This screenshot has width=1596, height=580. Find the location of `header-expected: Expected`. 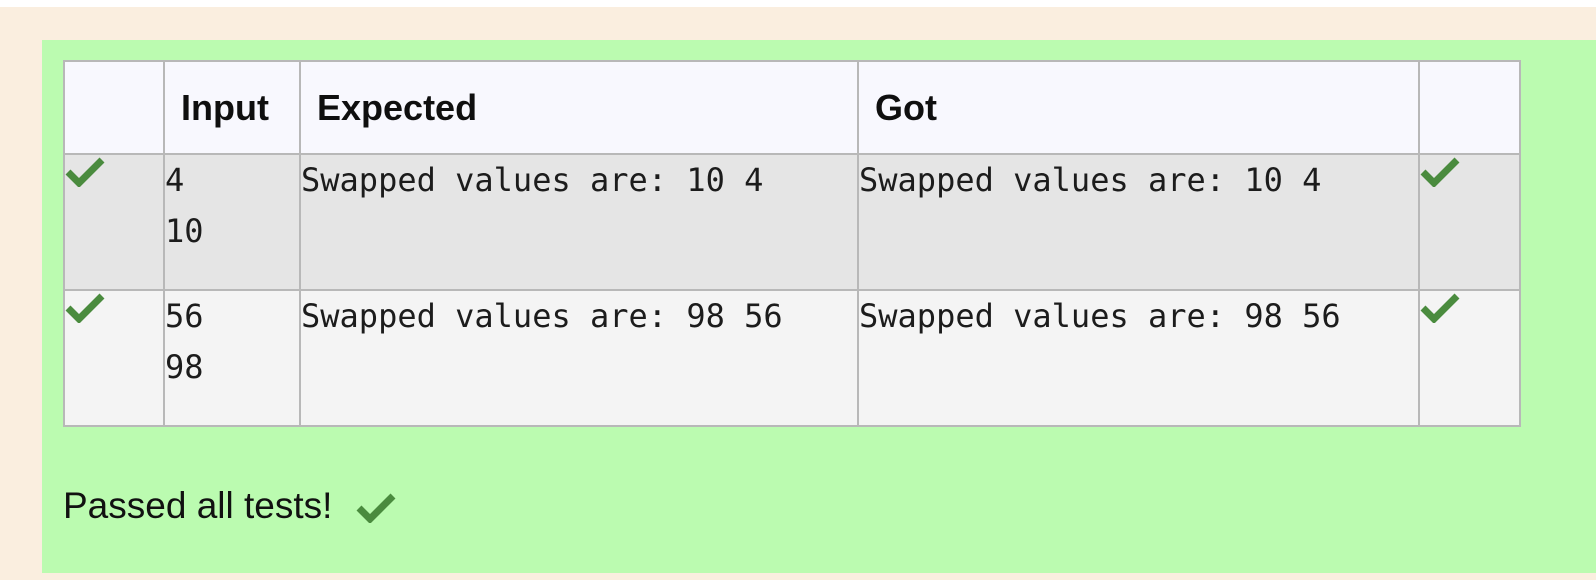

header-expected: Expected is located at coordinates (579, 107).